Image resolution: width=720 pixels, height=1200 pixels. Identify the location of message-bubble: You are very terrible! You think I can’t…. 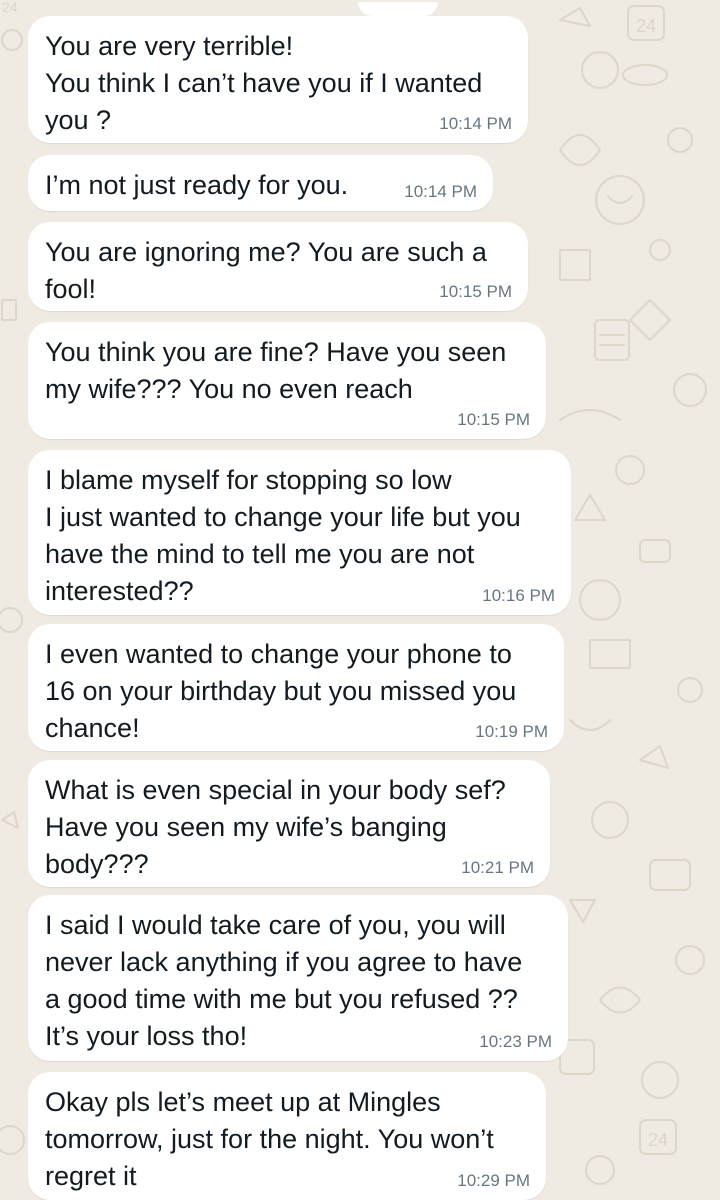
(278, 72).